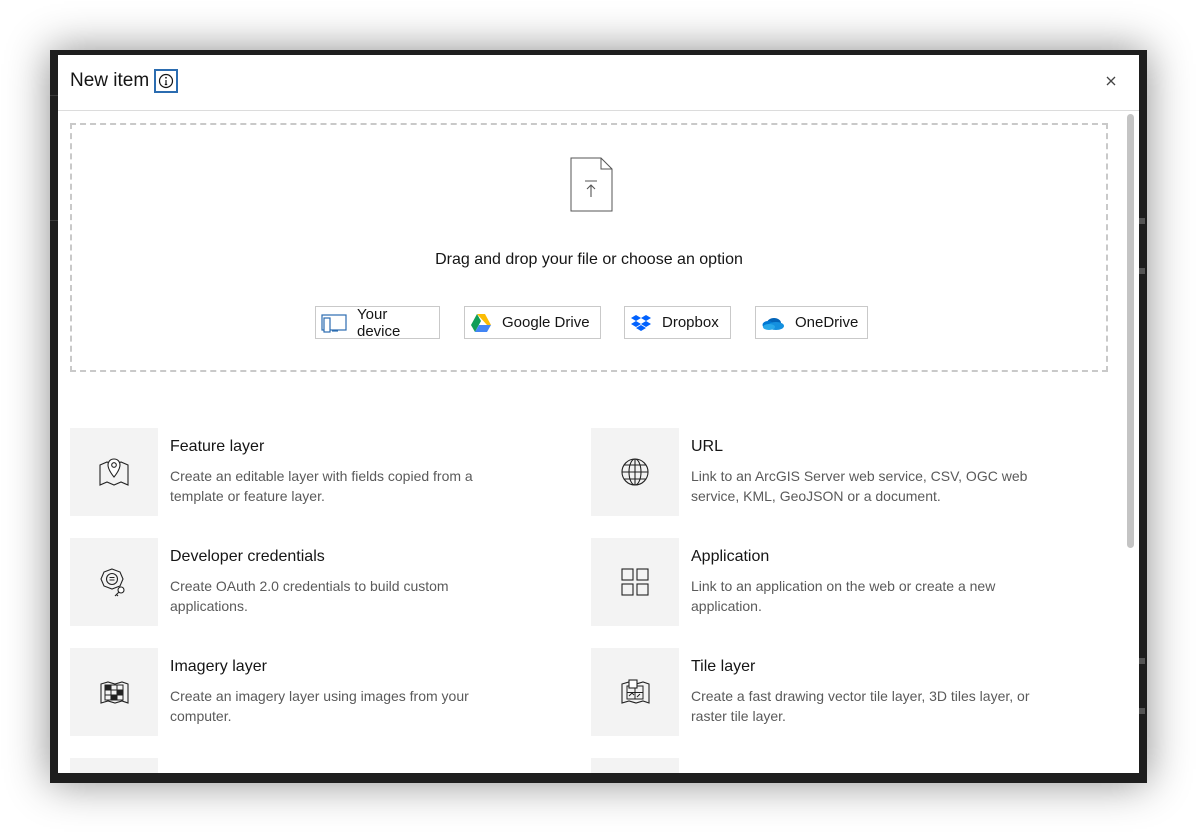 The image size is (1197, 833). I want to click on google-drive-icon, so click(481, 322).